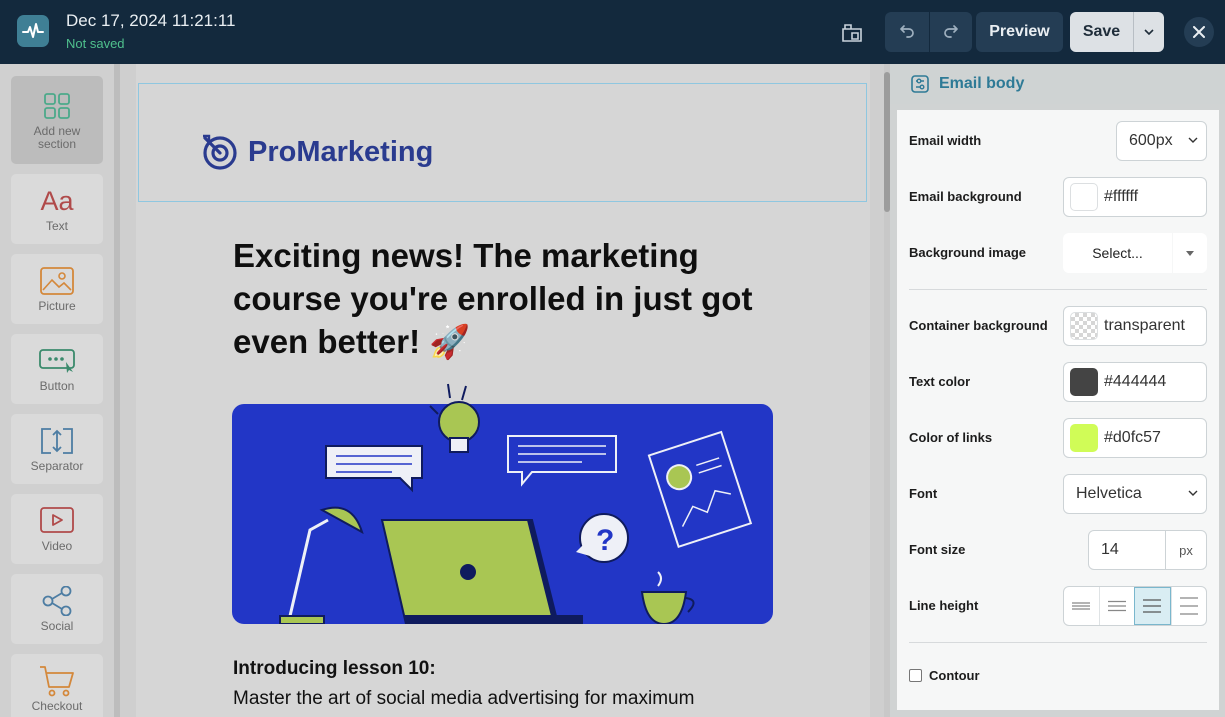 This screenshot has height=717, width=1225. What do you see at coordinates (982, 83) in the screenshot?
I see `settings-panel-title: Email body` at bounding box center [982, 83].